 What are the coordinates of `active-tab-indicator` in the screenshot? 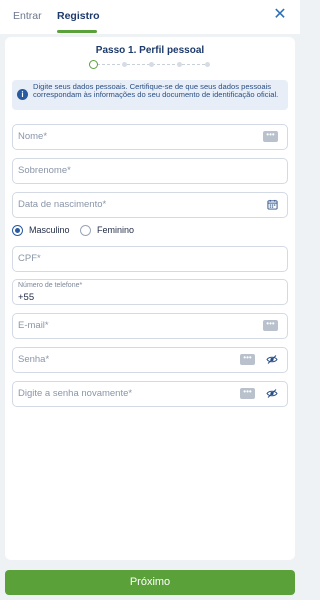 It's located at (77, 31).